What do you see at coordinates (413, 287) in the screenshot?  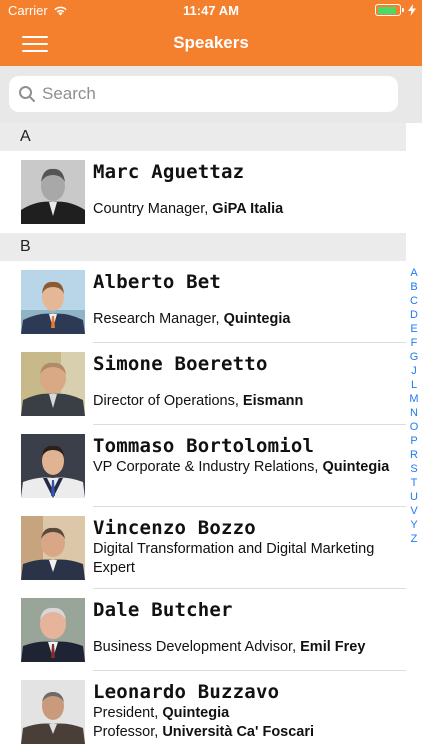 I see `index-letter-b: B` at bounding box center [413, 287].